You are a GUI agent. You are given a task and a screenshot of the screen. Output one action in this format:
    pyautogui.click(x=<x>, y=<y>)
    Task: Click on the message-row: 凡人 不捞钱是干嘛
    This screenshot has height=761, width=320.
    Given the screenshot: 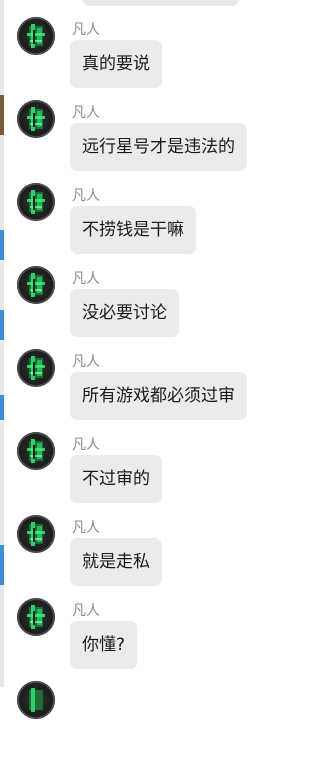 What is the action you would take?
    pyautogui.click(x=154, y=223)
    